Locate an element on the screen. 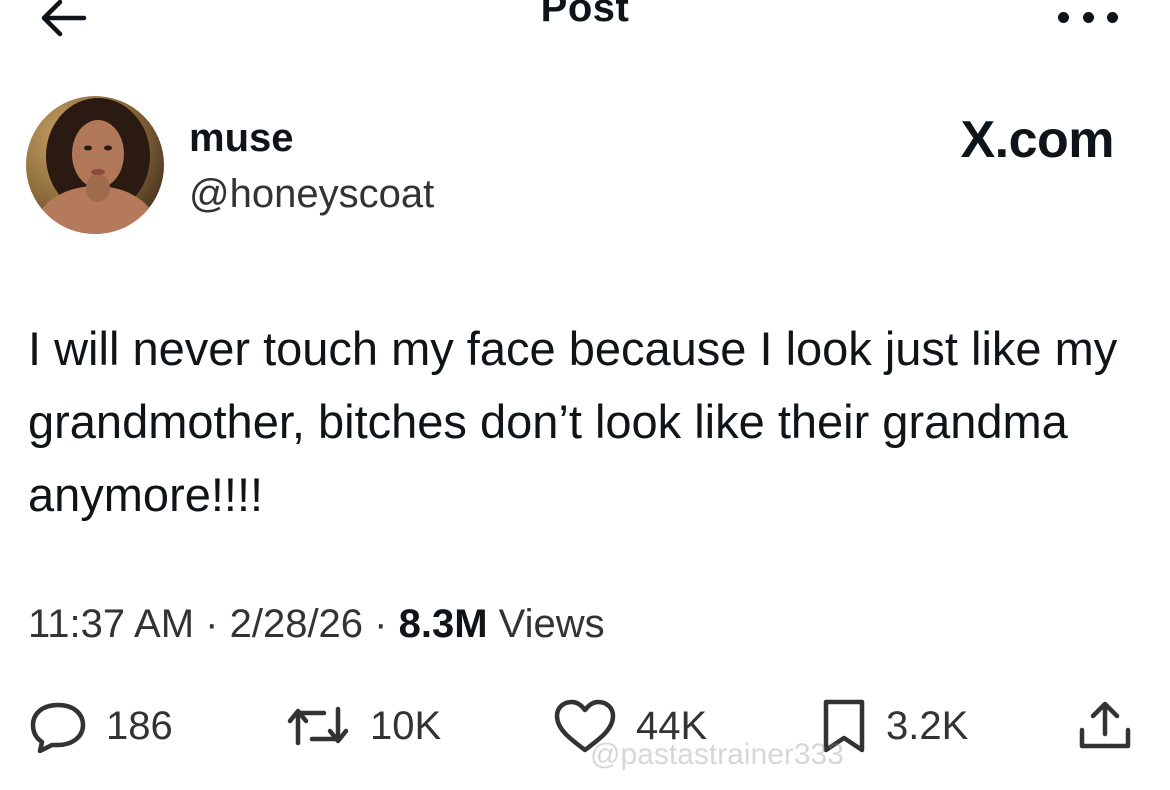 The image size is (1170, 790). repost-button: 10K is located at coordinates (362, 726).